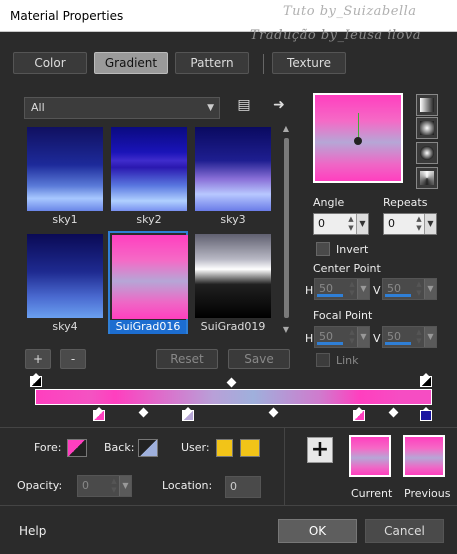  What do you see at coordinates (427, 493) in the screenshot?
I see `previous-label: Previous` at bounding box center [427, 493].